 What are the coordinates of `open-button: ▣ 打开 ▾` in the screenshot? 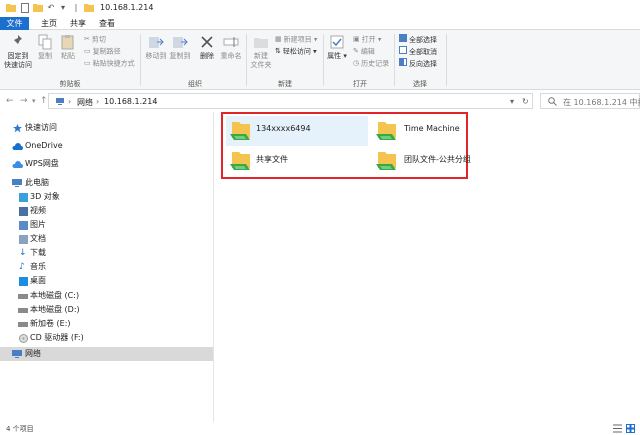 It's located at (367, 39).